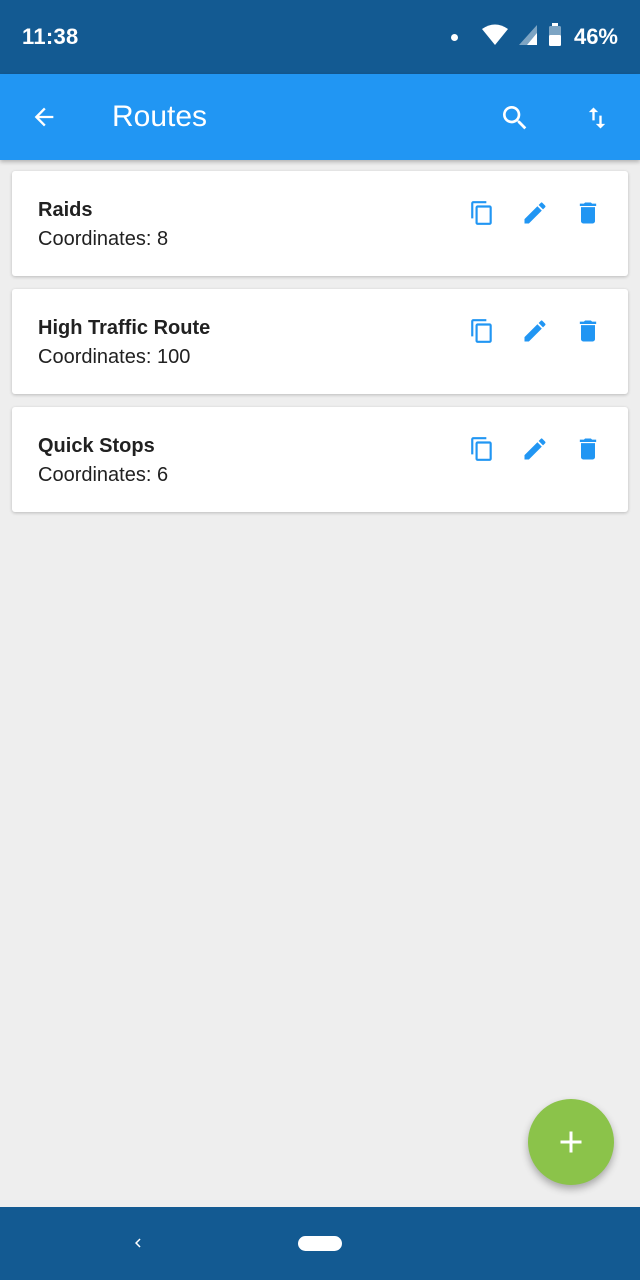 Image resolution: width=640 pixels, height=1280 pixels. I want to click on system-nav-bar, so click(320, 1243).